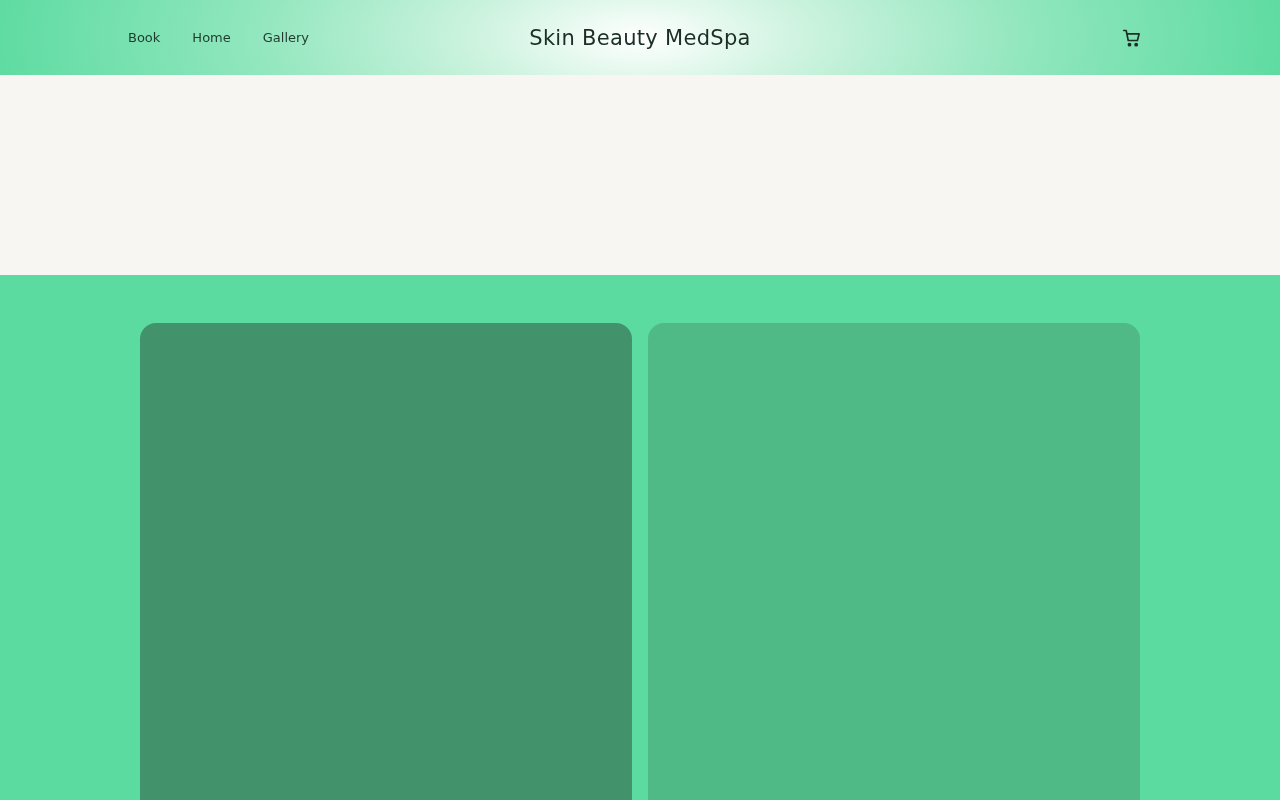  What do you see at coordinates (1132, 37) in the screenshot?
I see `cart-icon` at bounding box center [1132, 37].